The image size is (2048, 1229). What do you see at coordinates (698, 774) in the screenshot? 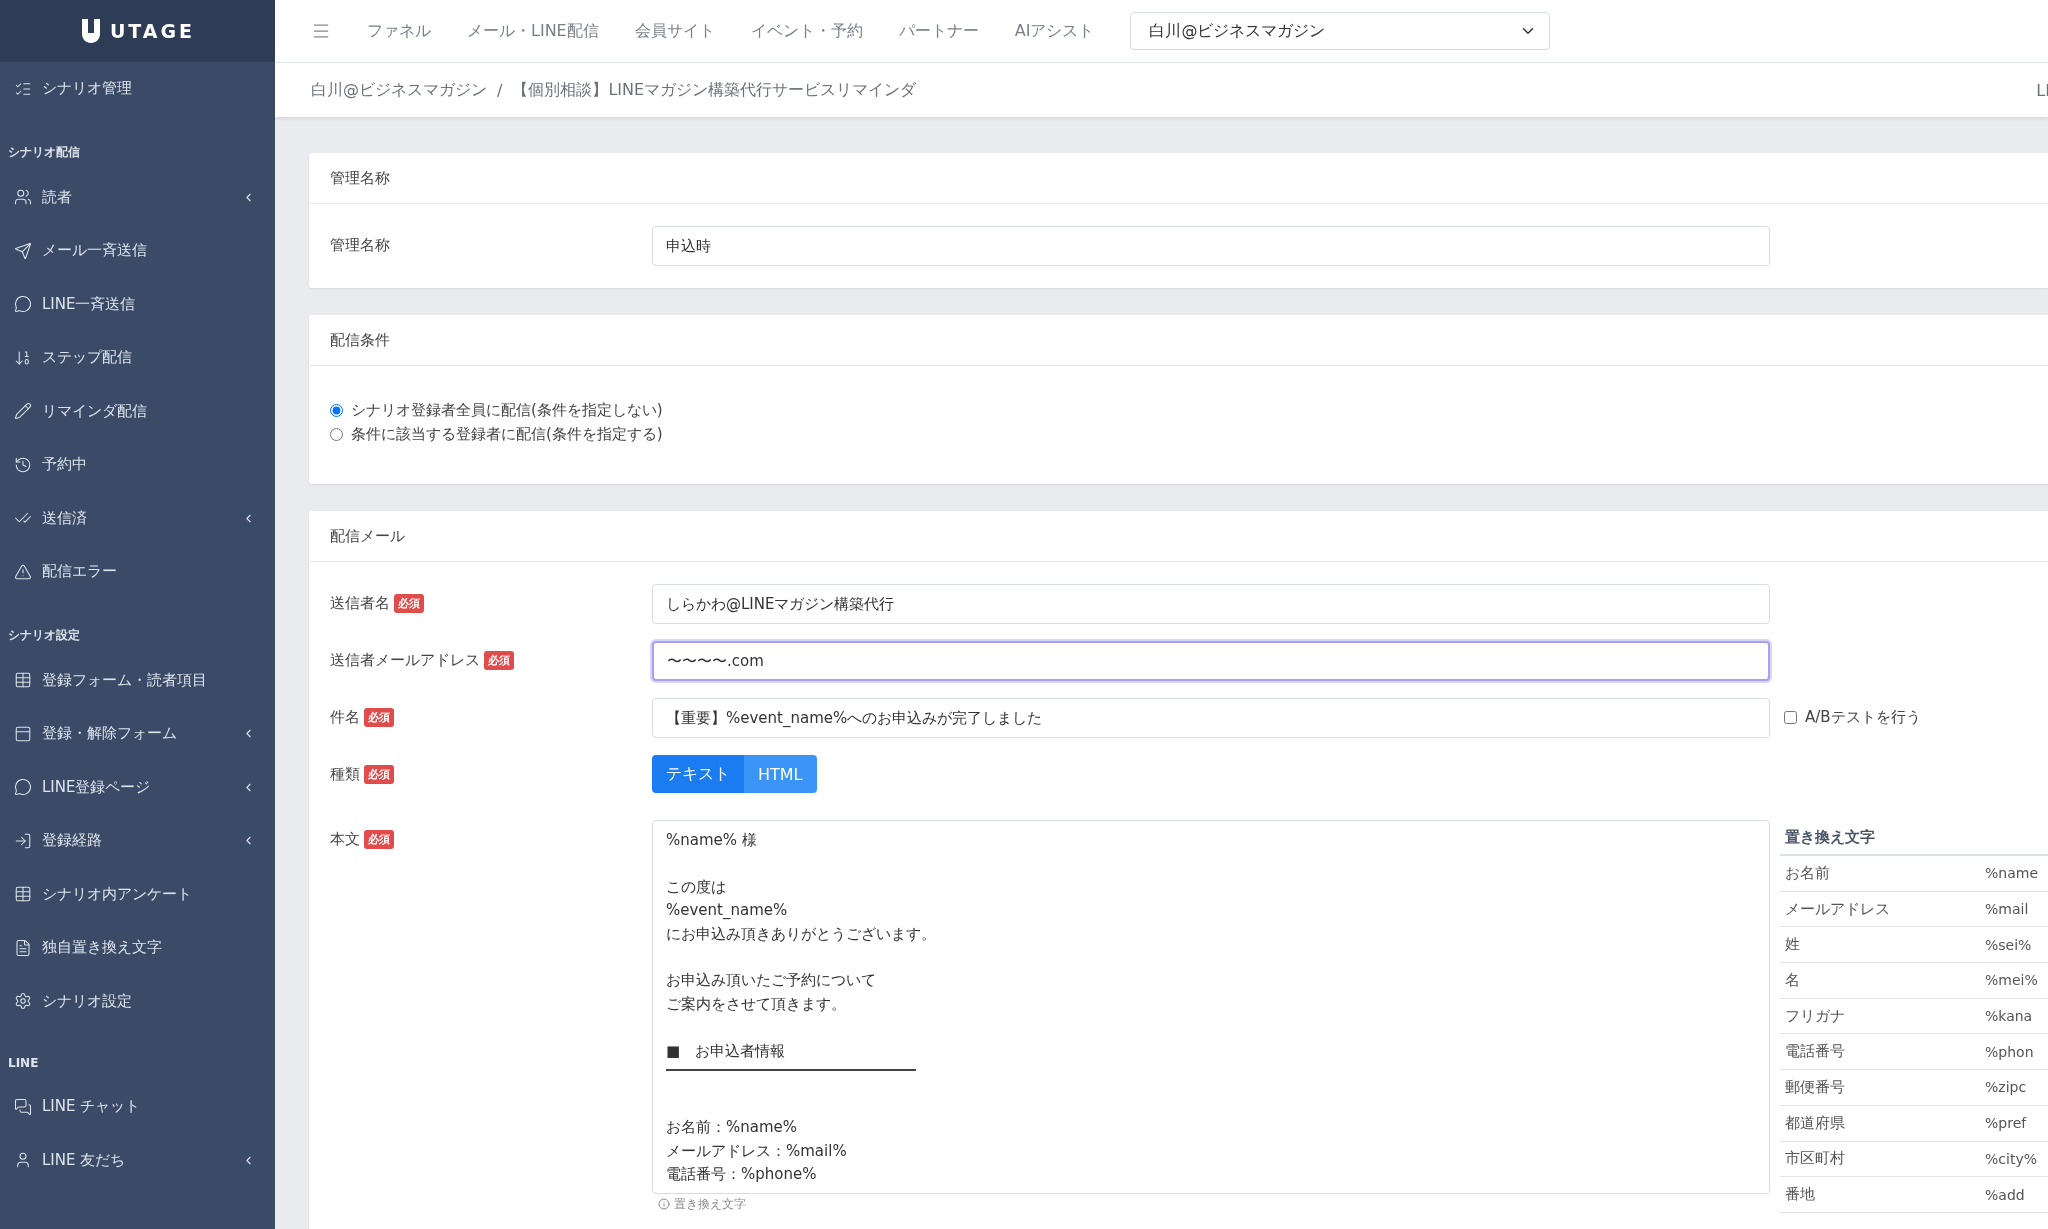
I see `type-toggle: テキスト` at bounding box center [698, 774].